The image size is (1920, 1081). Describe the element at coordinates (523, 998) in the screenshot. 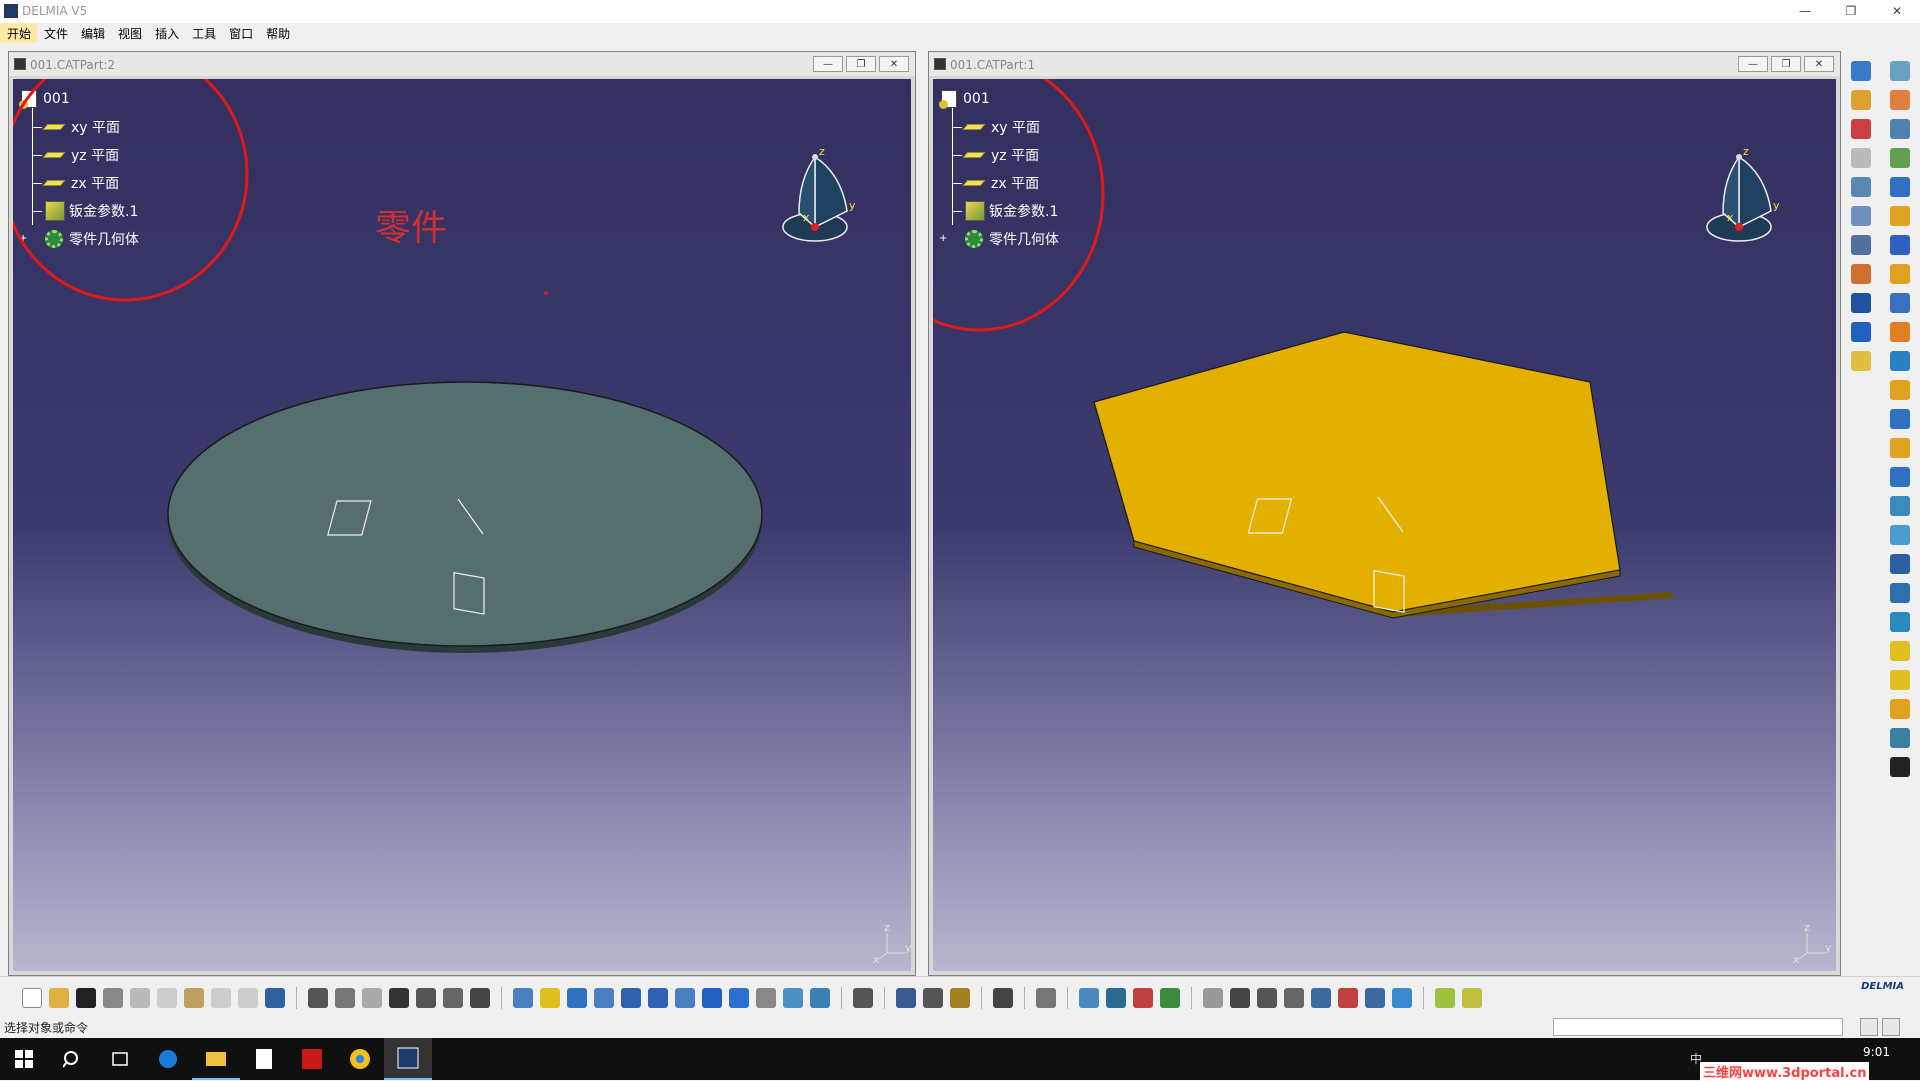

I see `fly-icon` at that location.